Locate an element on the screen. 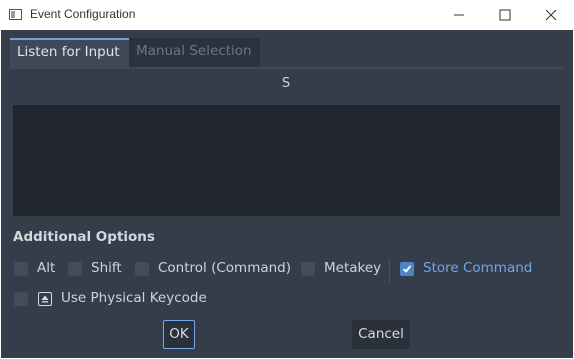 The width and height of the screenshot is (574, 359). shift-label: Shift is located at coordinates (106, 268).